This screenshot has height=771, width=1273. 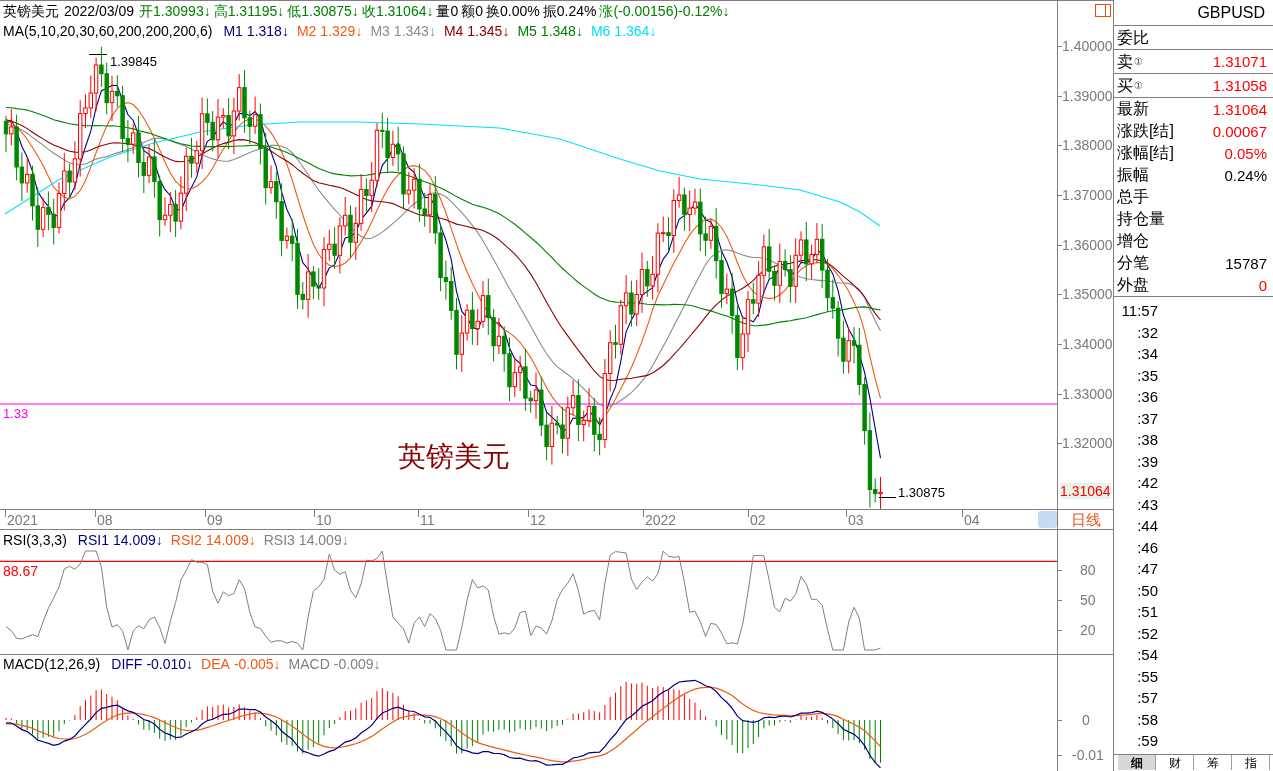 I want to click on legend-value: 1.364↓, so click(x=635, y=31).